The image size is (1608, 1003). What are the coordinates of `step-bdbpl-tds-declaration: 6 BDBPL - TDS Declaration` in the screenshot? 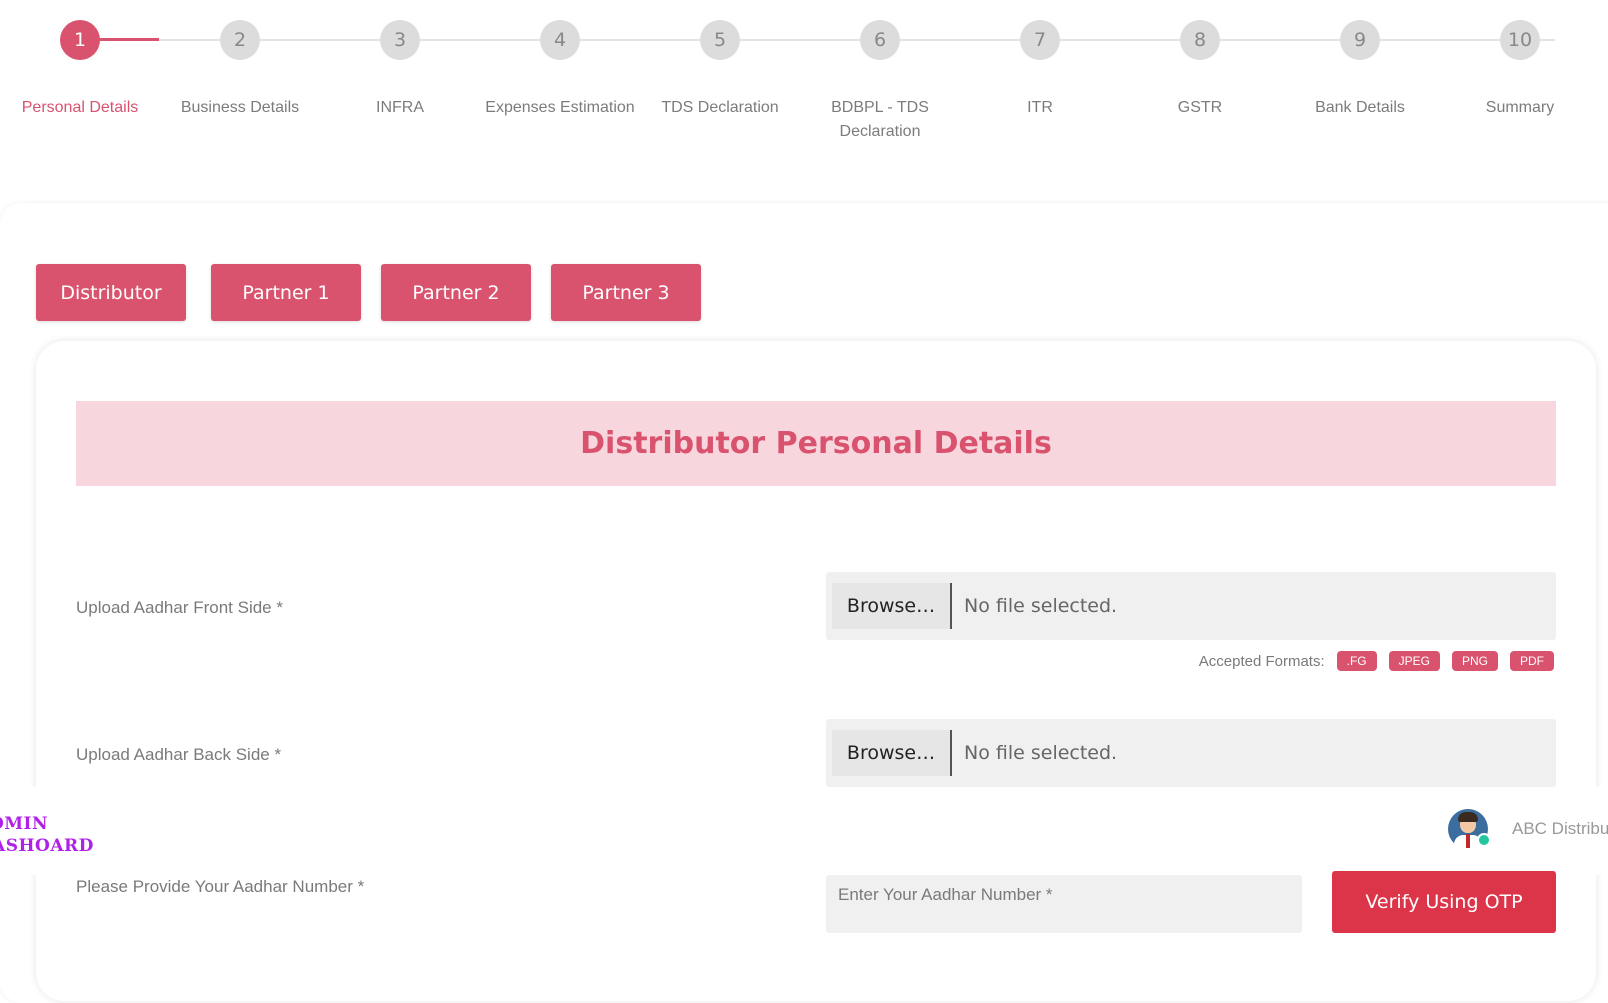 It's located at (880, 82).